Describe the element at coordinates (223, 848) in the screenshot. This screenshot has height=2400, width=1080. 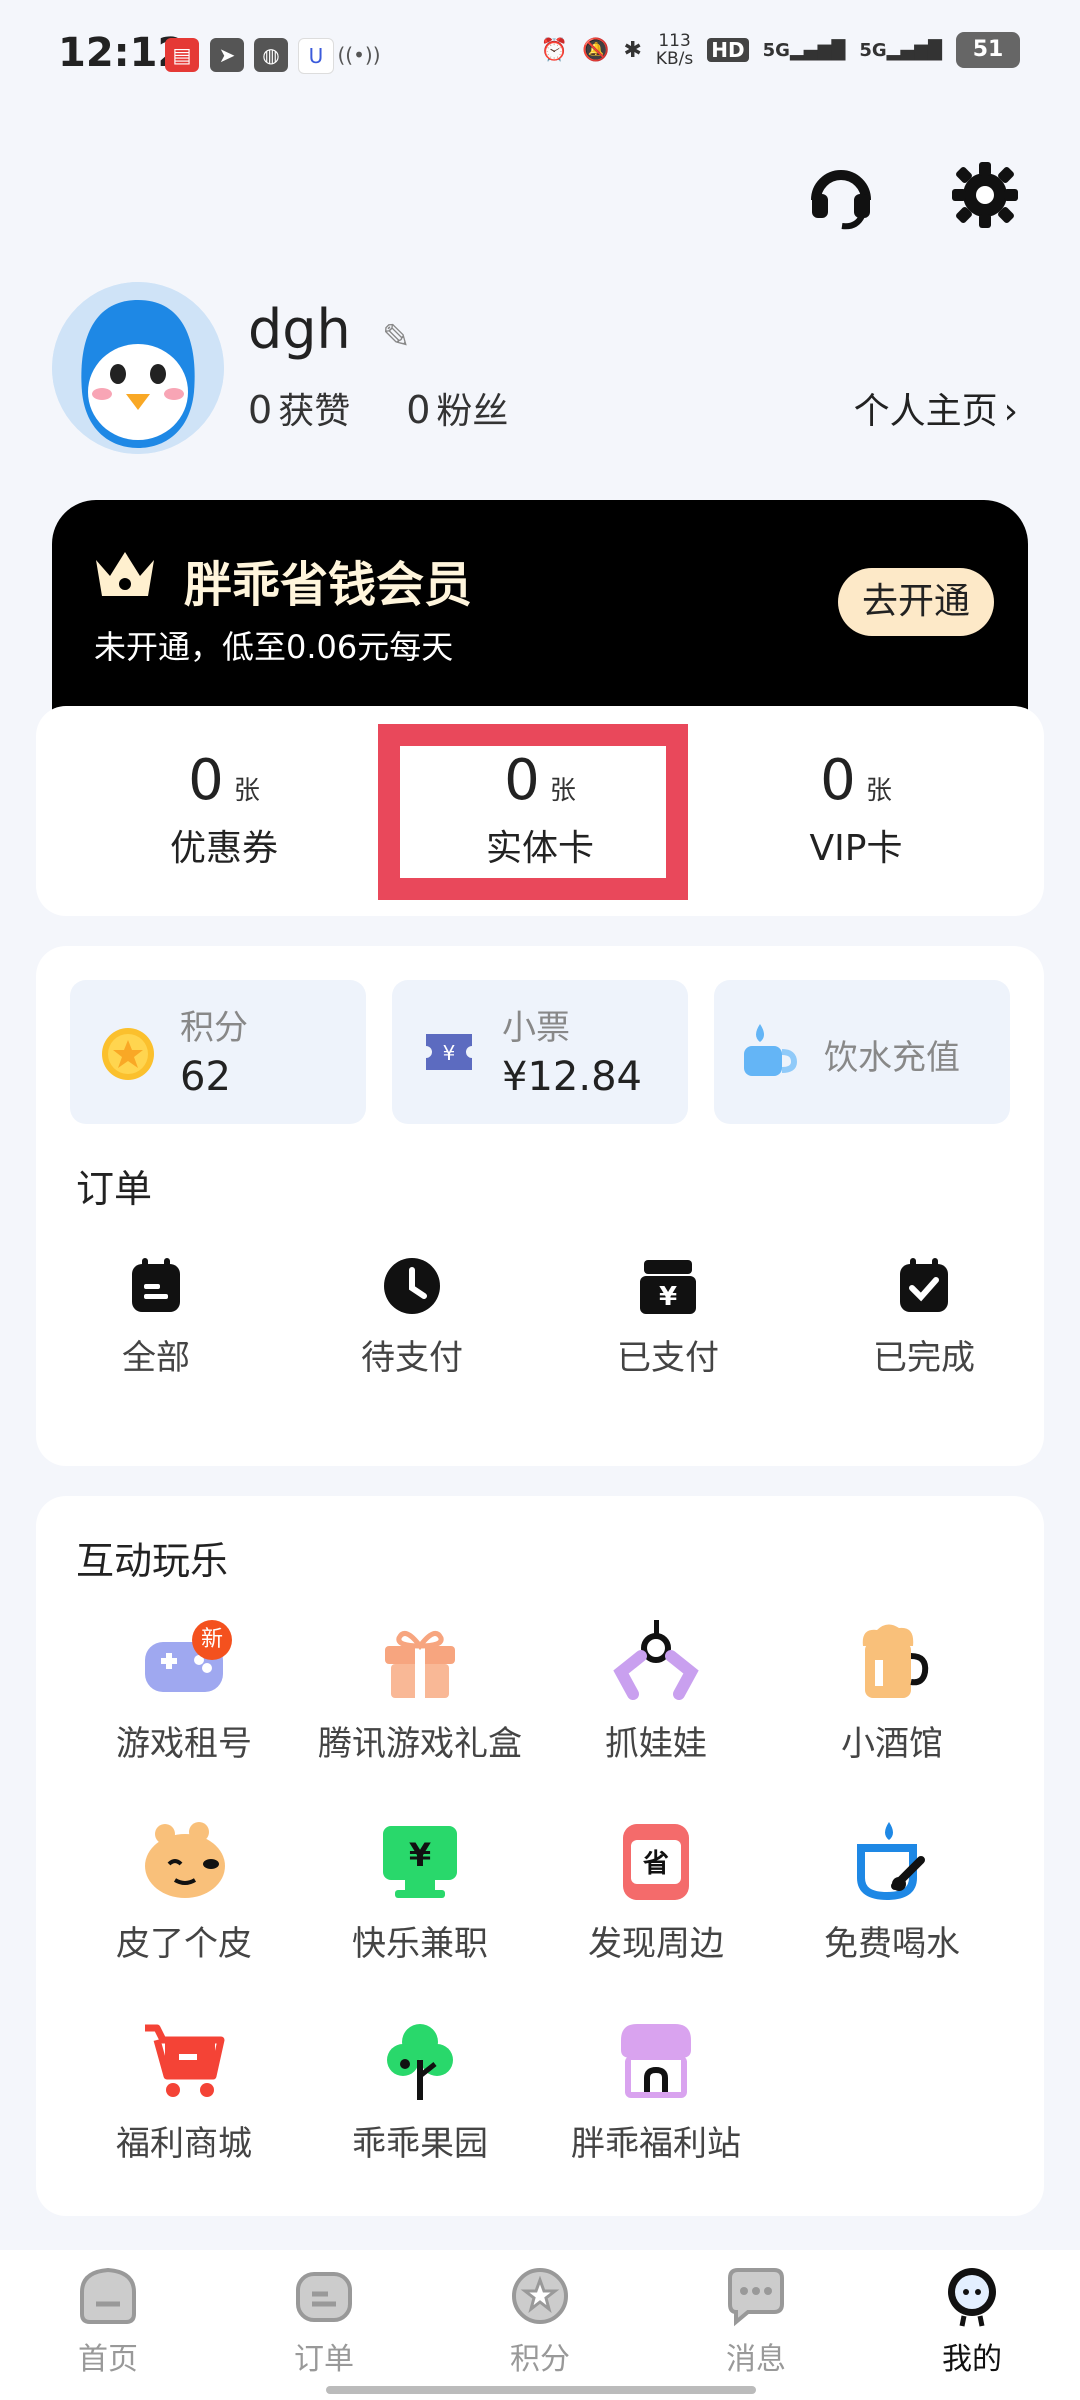
I see `coupon-label: 优惠券` at that location.